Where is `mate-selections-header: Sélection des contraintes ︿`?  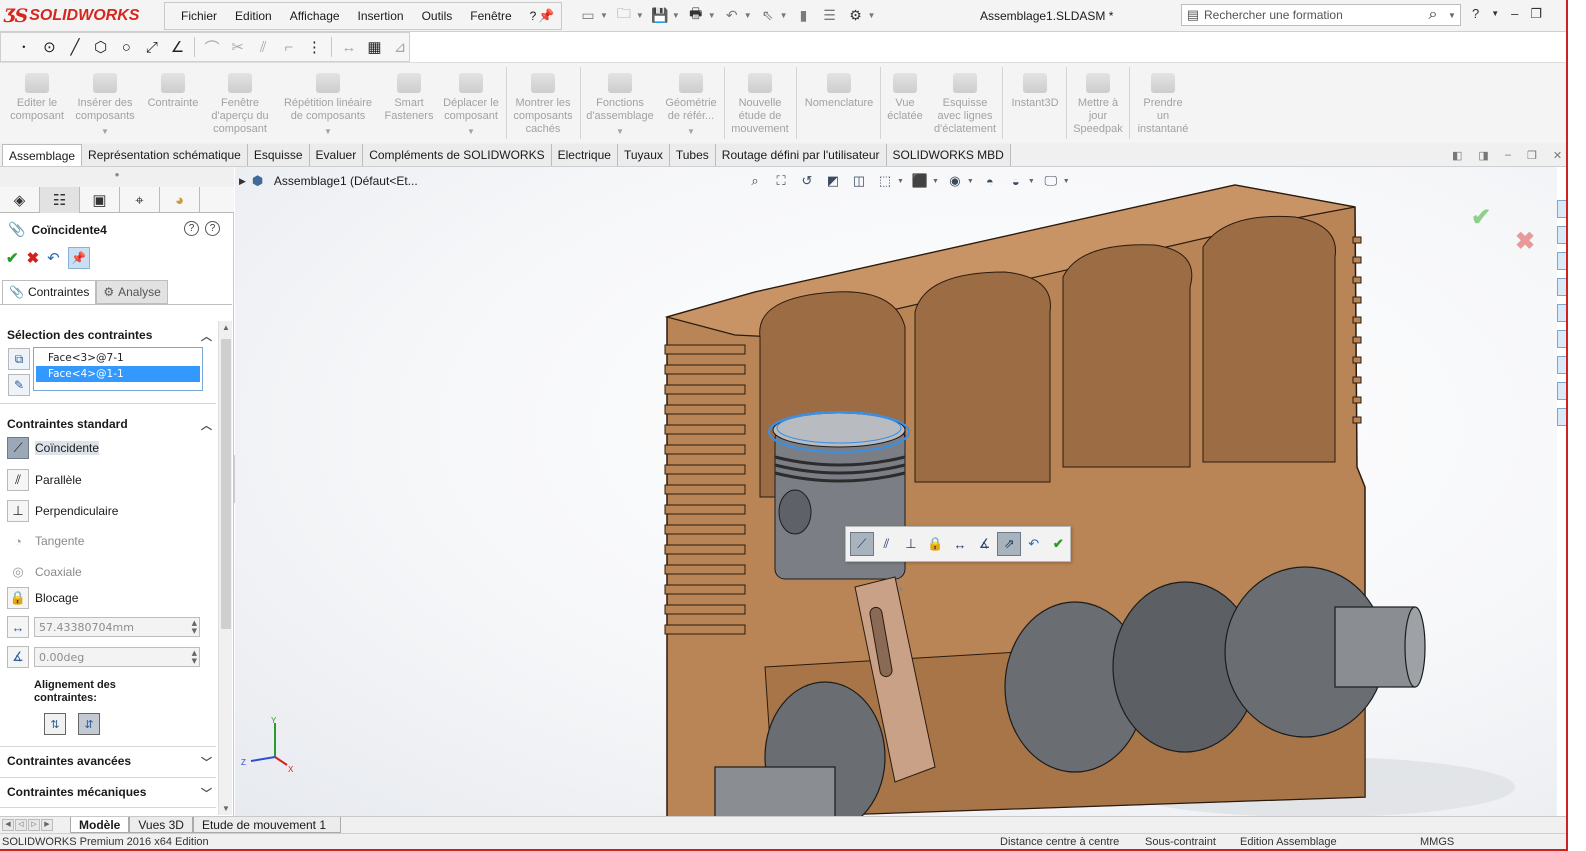
mate-selections-header: Sélection des contraintes ︿ is located at coordinates (109, 336).